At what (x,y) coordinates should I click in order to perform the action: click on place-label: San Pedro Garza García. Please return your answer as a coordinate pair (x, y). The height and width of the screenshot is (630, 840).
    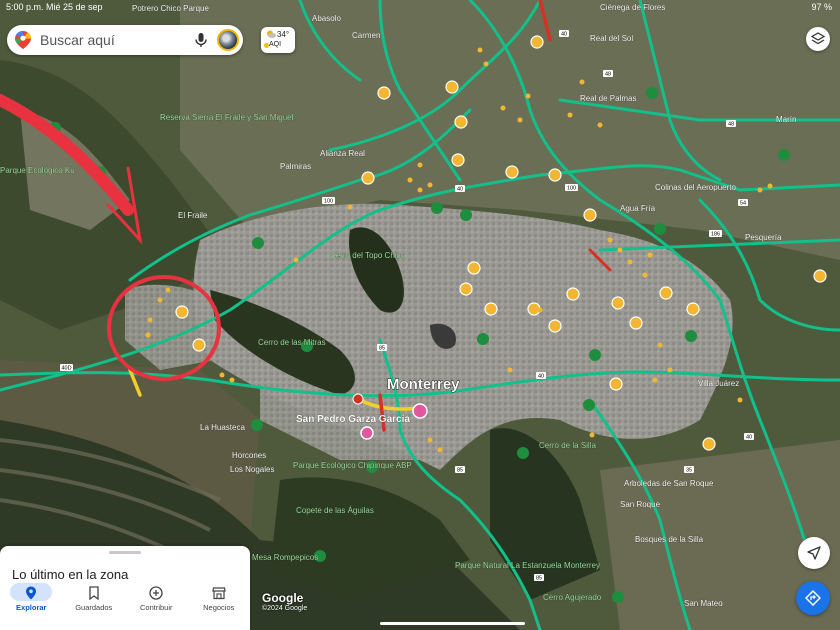
    Looking at the image, I should click on (353, 419).